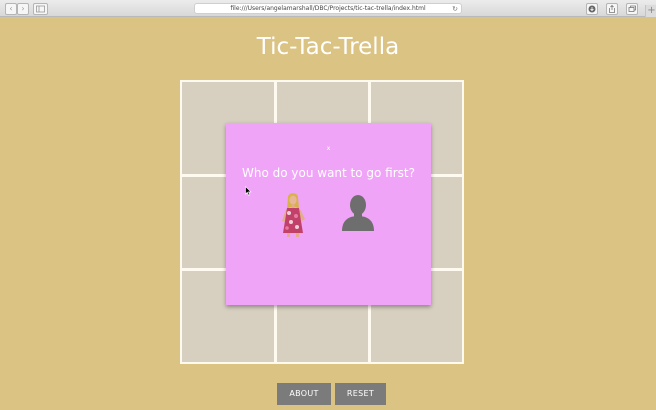 The image size is (656, 410). I want to click on person-photo, so click(293, 215).